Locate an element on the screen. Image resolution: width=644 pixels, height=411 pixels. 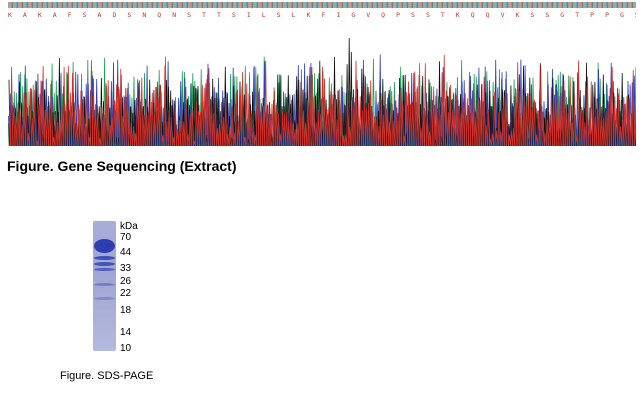
ladder-marker: 18 is located at coordinates (126, 310).